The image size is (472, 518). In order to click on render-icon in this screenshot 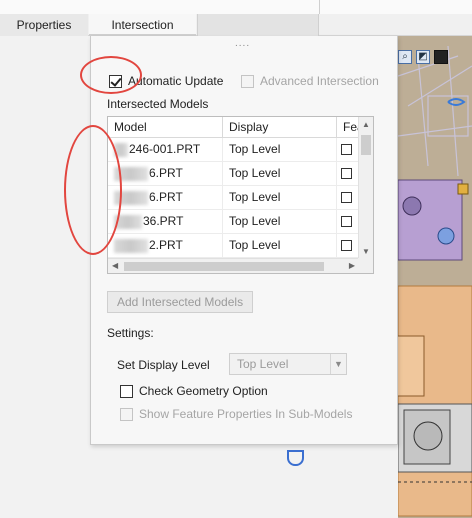, I will do `click(441, 57)`.